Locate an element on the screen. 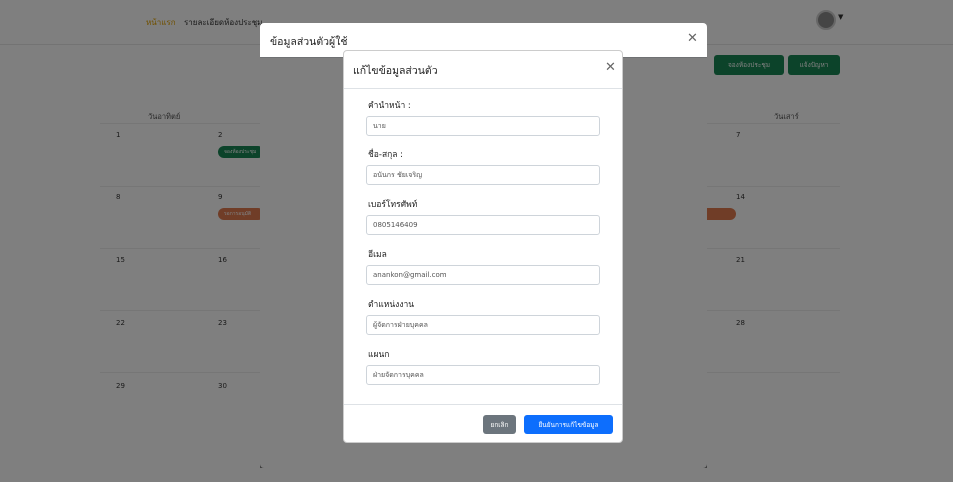  phone-input is located at coordinates (483, 225).